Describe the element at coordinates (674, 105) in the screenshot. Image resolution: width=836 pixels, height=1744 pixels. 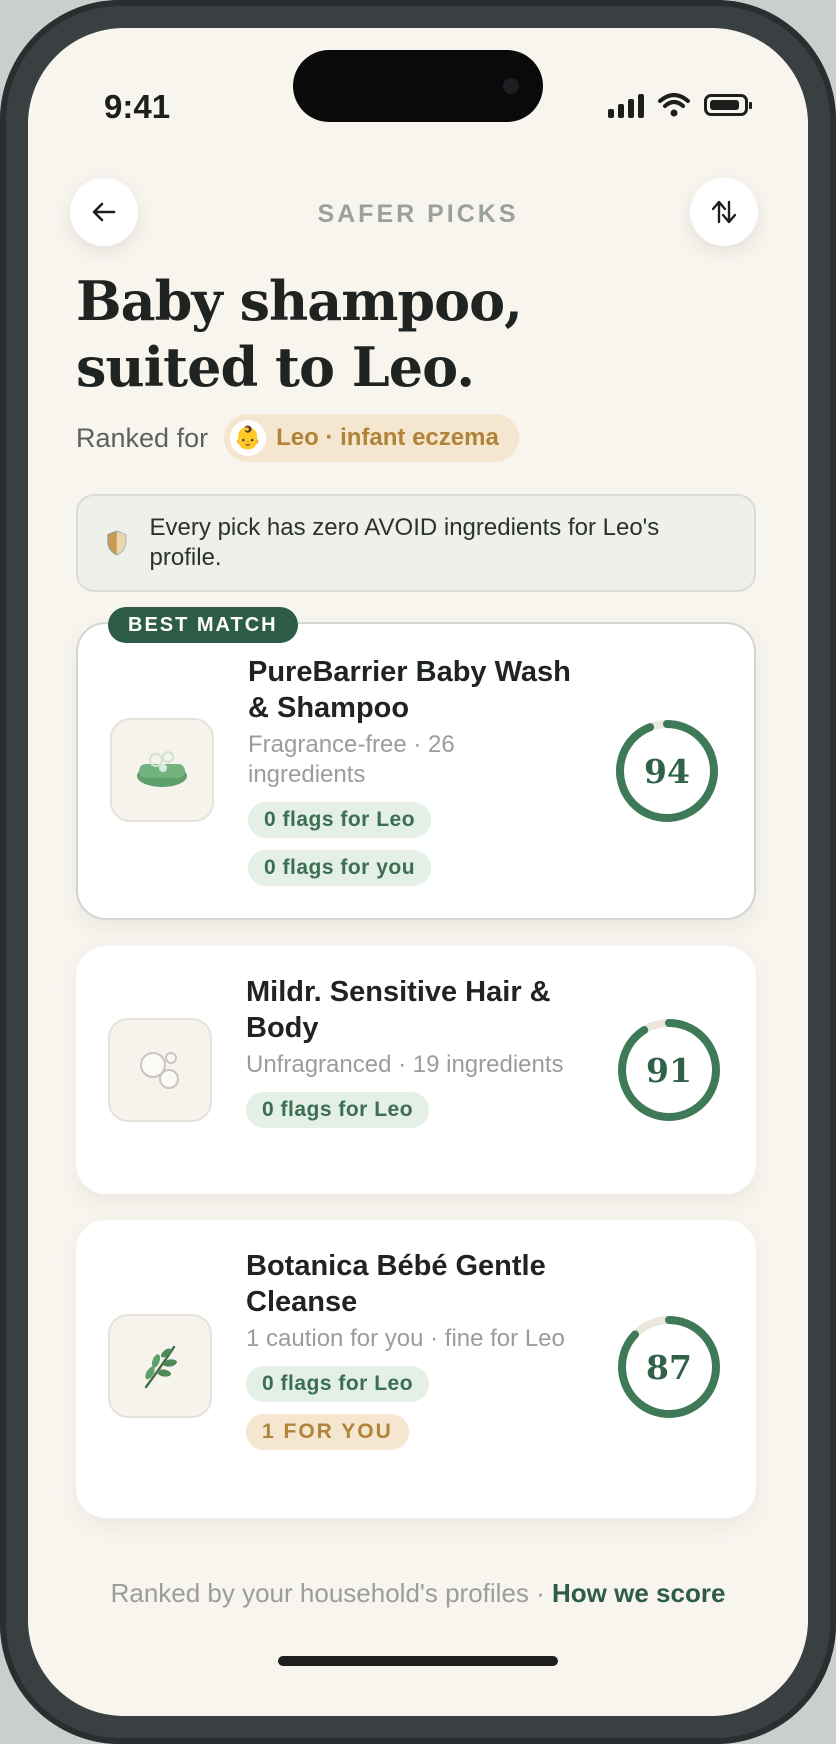
I see `wifi-icon` at that location.